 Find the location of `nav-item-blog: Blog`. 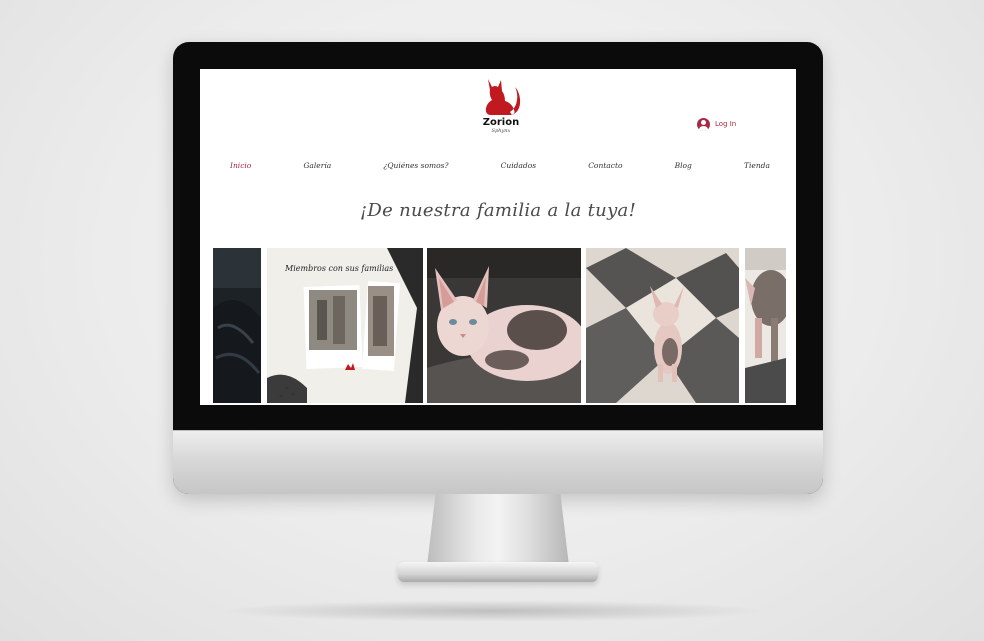

nav-item-blog: Blog is located at coordinates (683, 165).